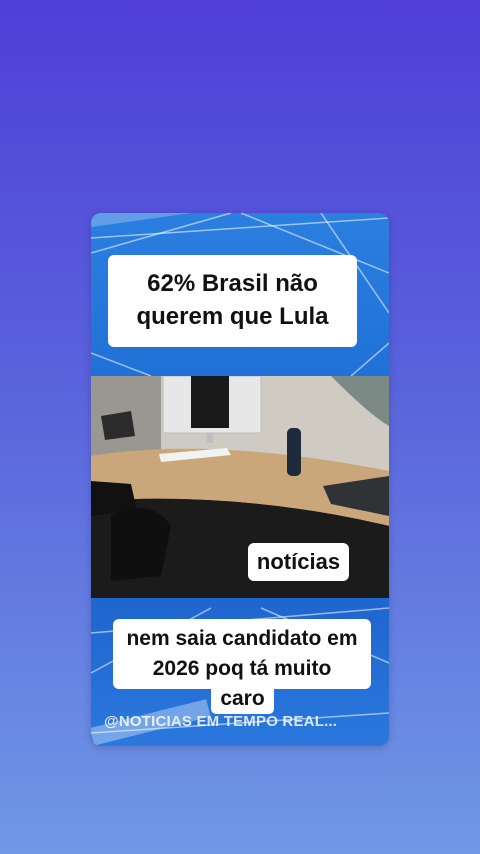 This screenshot has width=480, height=854. Describe the element at coordinates (242, 701) in the screenshot. I see `caption-tail-label: caro` at that location.